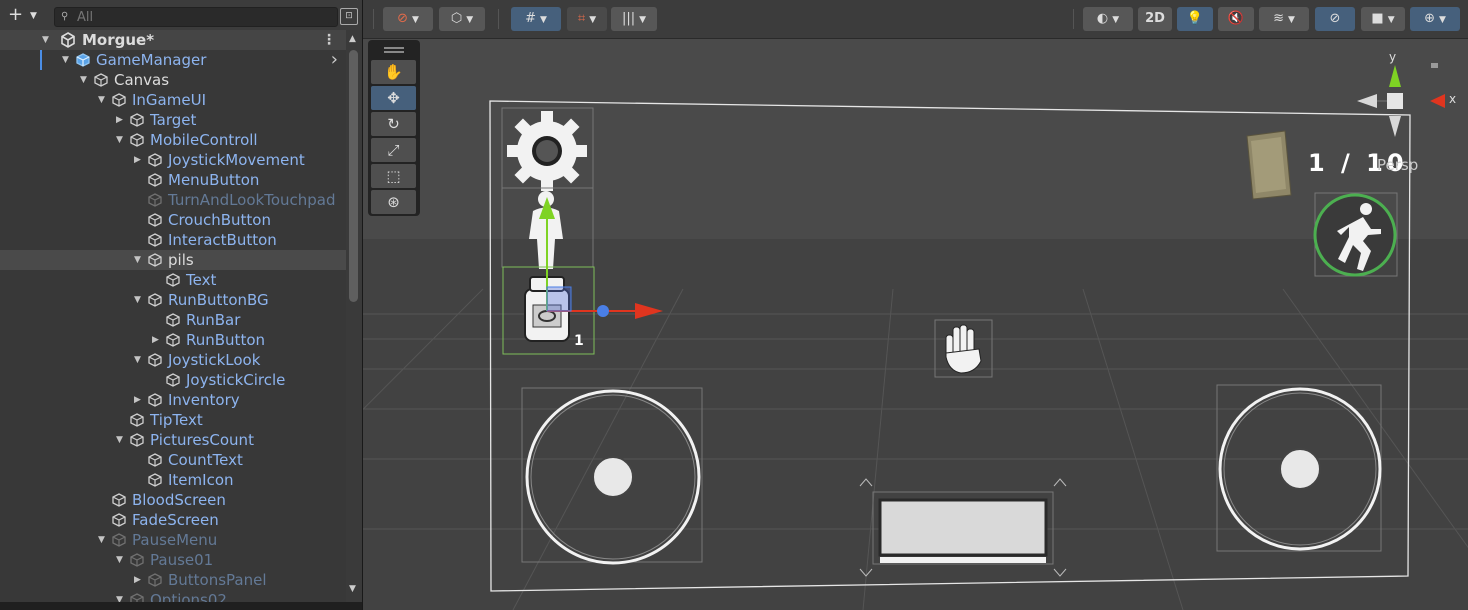 The height and width of the screenshot is (610, 1468). I want to click on palette-drag-handle, so click(394, 48).